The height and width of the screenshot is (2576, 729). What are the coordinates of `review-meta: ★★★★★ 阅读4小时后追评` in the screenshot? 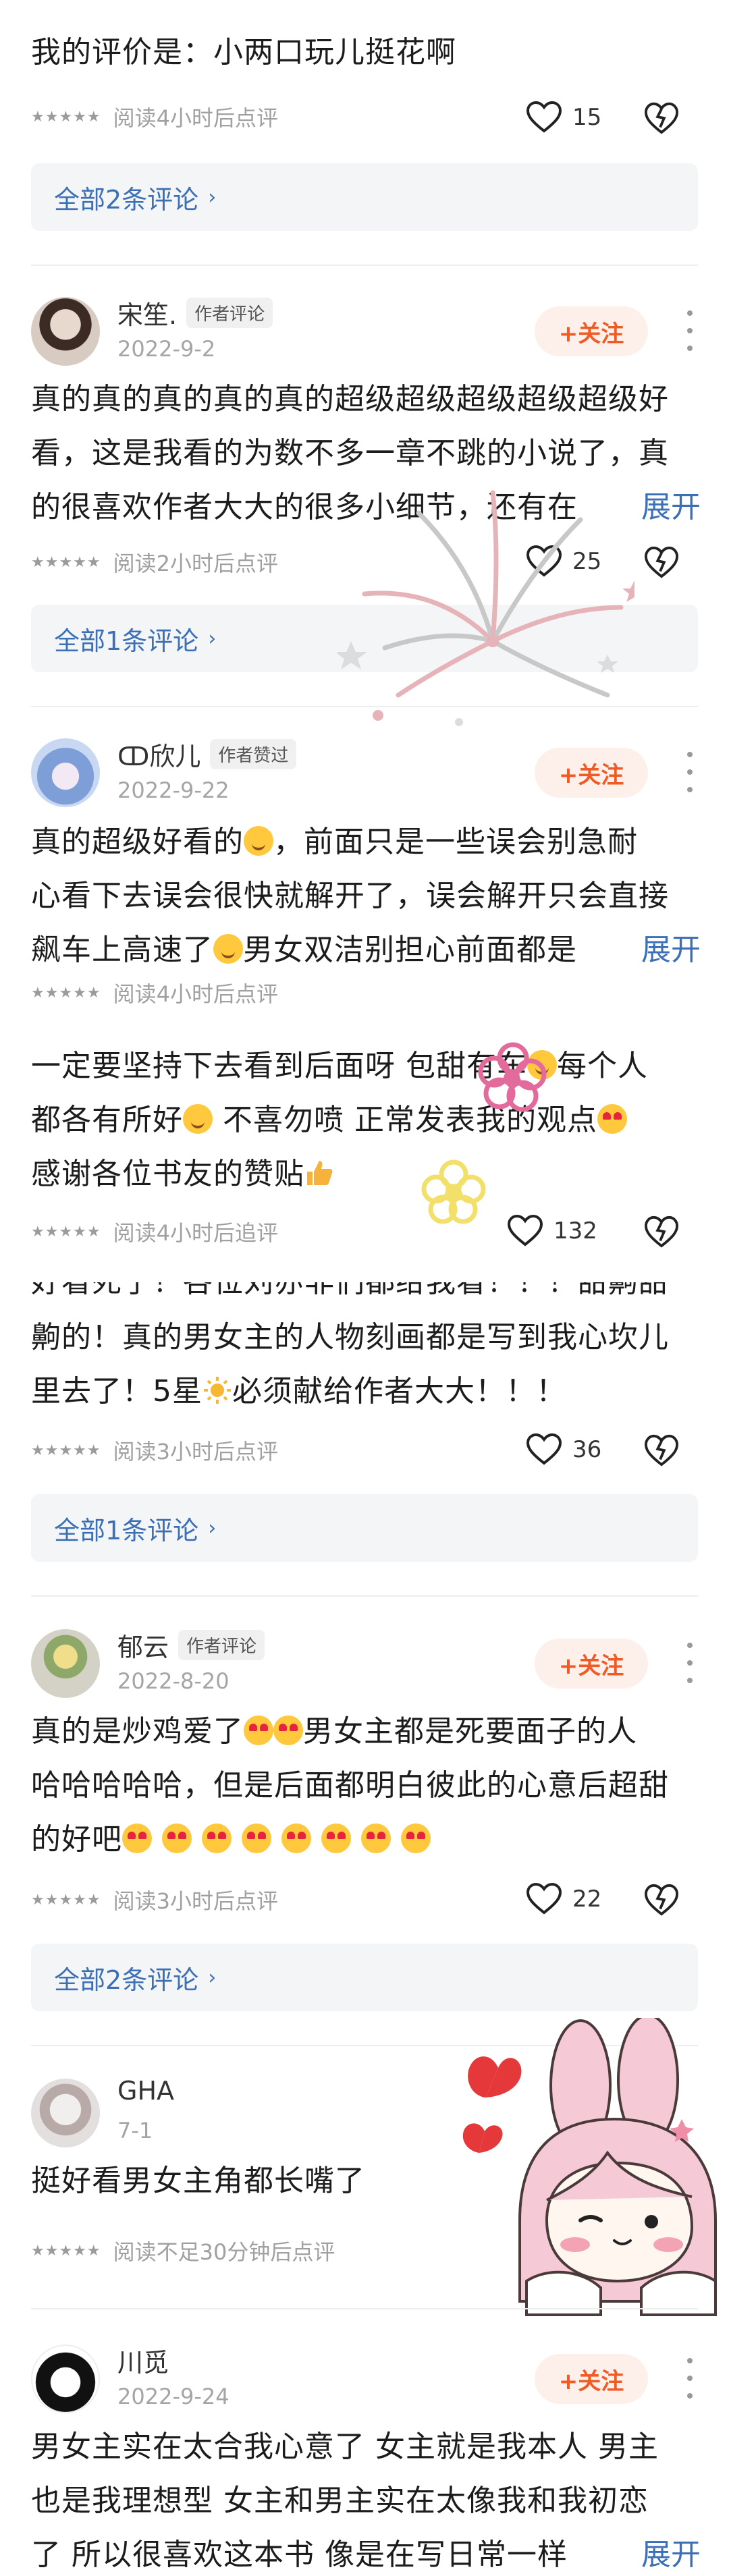 It's located at (154, 1233).